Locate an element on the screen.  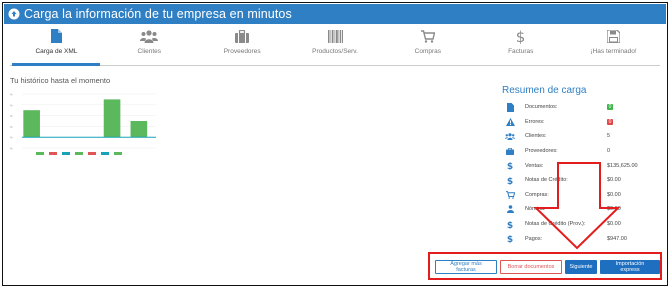
summary-row: $ Notas de Crédito: $0.00 is located at coordinates (580, 180).